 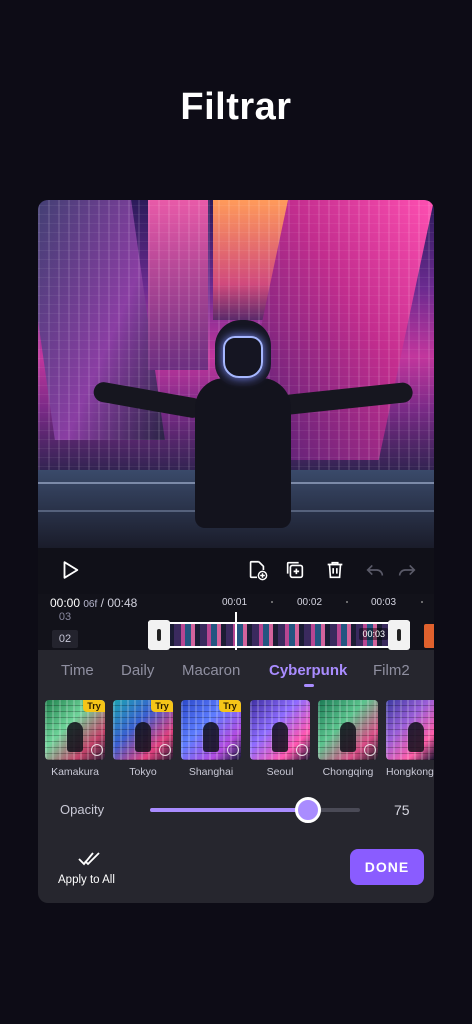 What do you see at coordinates (236, 107) in the screenshot?
I see `page-title: Filtrar` at bounding box center [236, 107].